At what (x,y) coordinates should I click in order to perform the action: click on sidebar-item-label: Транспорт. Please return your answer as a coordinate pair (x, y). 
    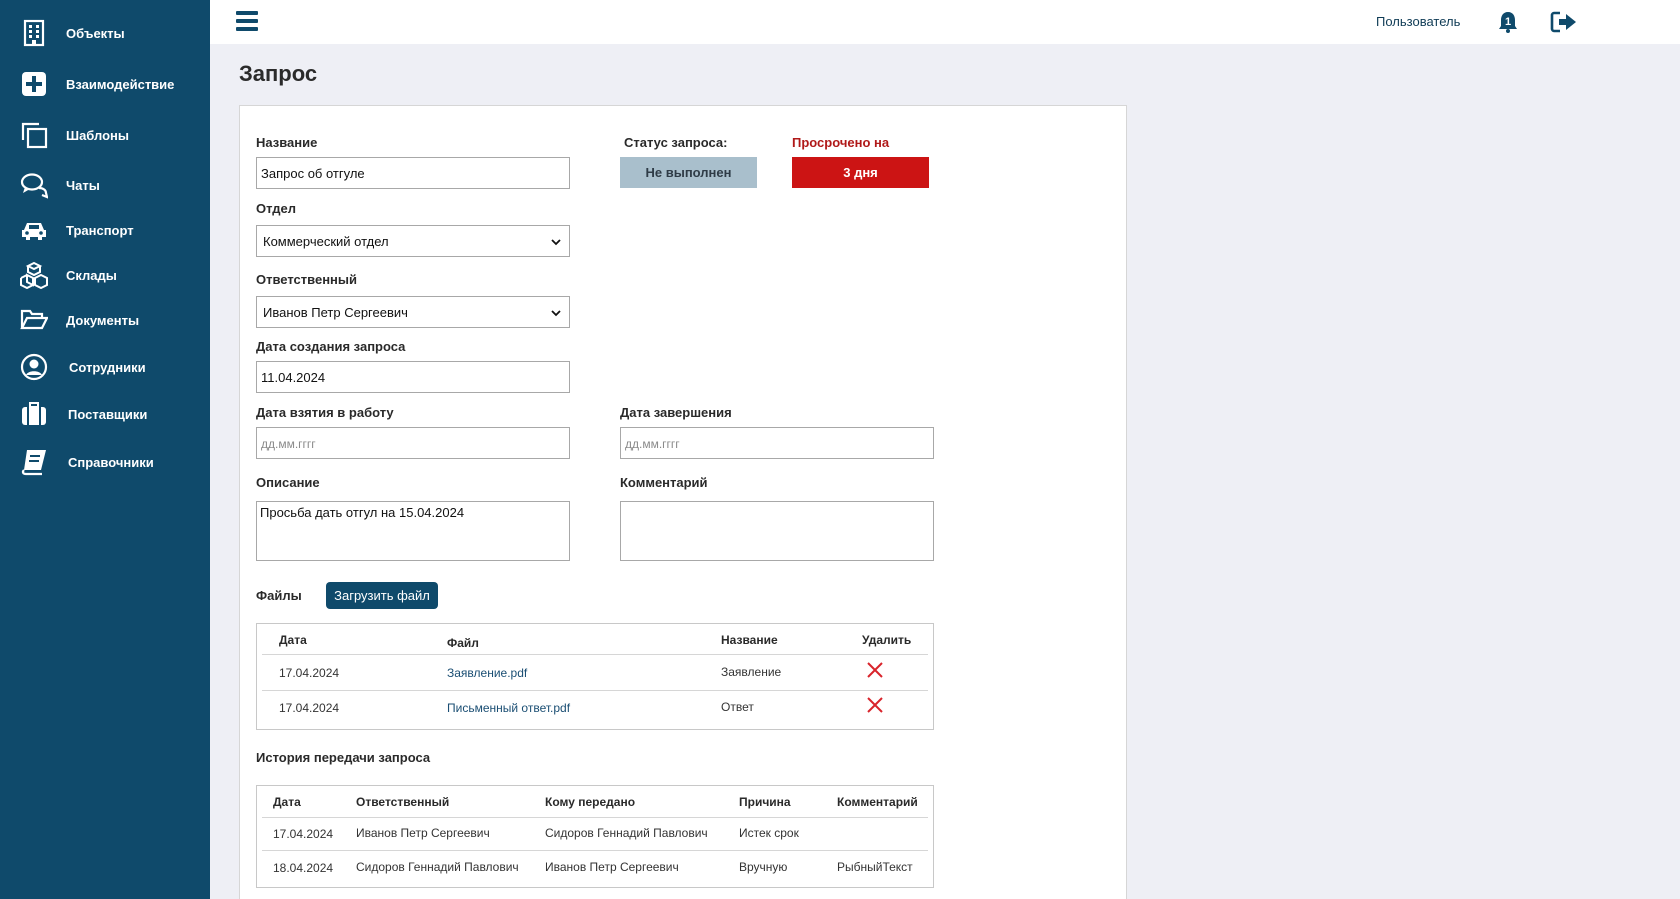
    Looking at the image, I should click on (100, 230).